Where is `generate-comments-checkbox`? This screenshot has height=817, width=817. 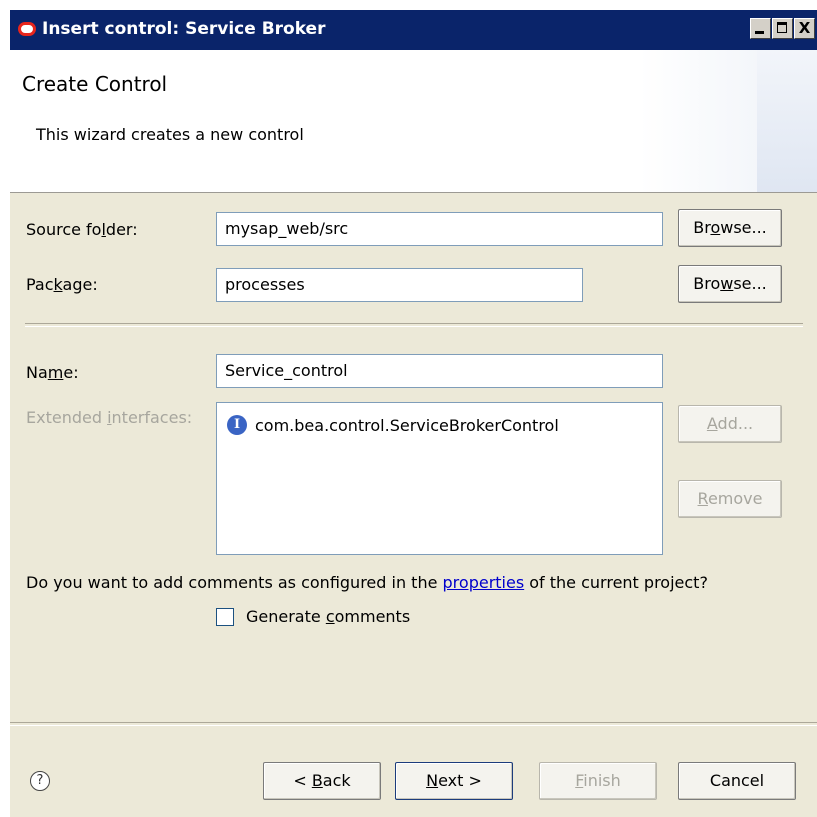
generate-comments-checkbox is located at coordinates (225, 617).